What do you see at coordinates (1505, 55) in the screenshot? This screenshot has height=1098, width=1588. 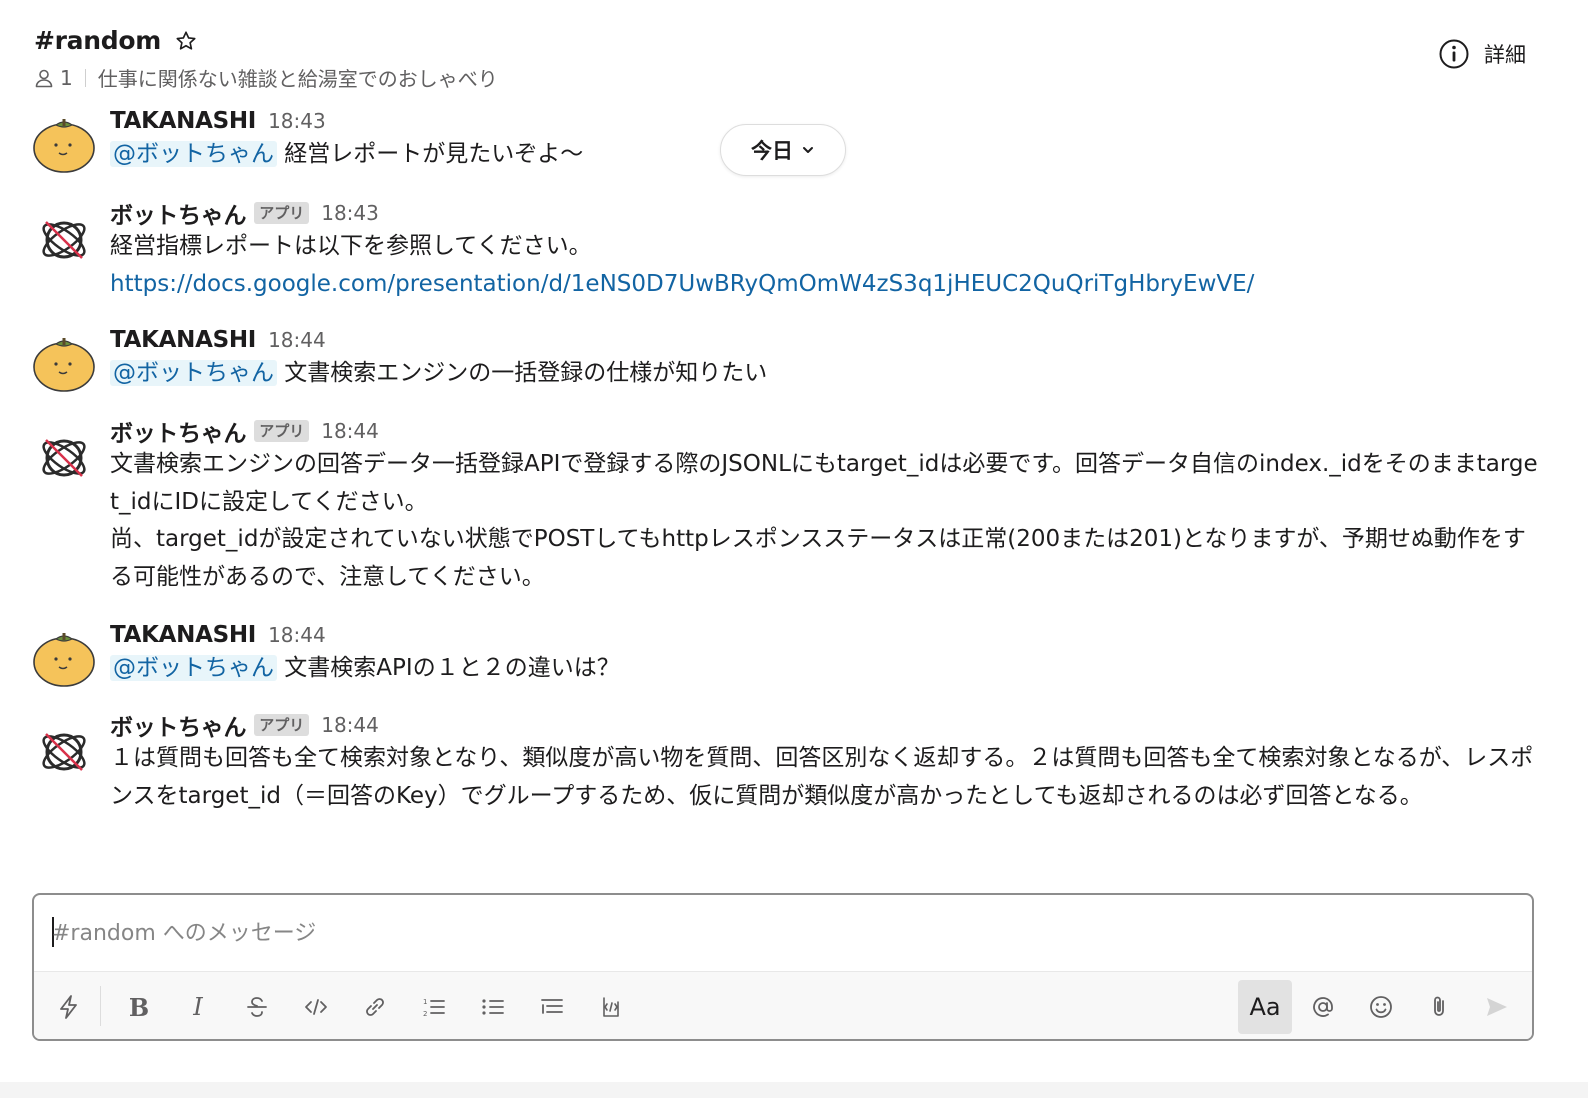 I see `details-label: 詳細` at bounding box center [1505, 55].